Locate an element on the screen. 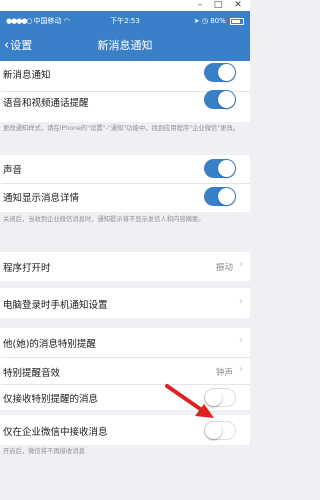  row-pc-login: 电脑登录时手机通知设置 › is located at coordinates (125, 303).